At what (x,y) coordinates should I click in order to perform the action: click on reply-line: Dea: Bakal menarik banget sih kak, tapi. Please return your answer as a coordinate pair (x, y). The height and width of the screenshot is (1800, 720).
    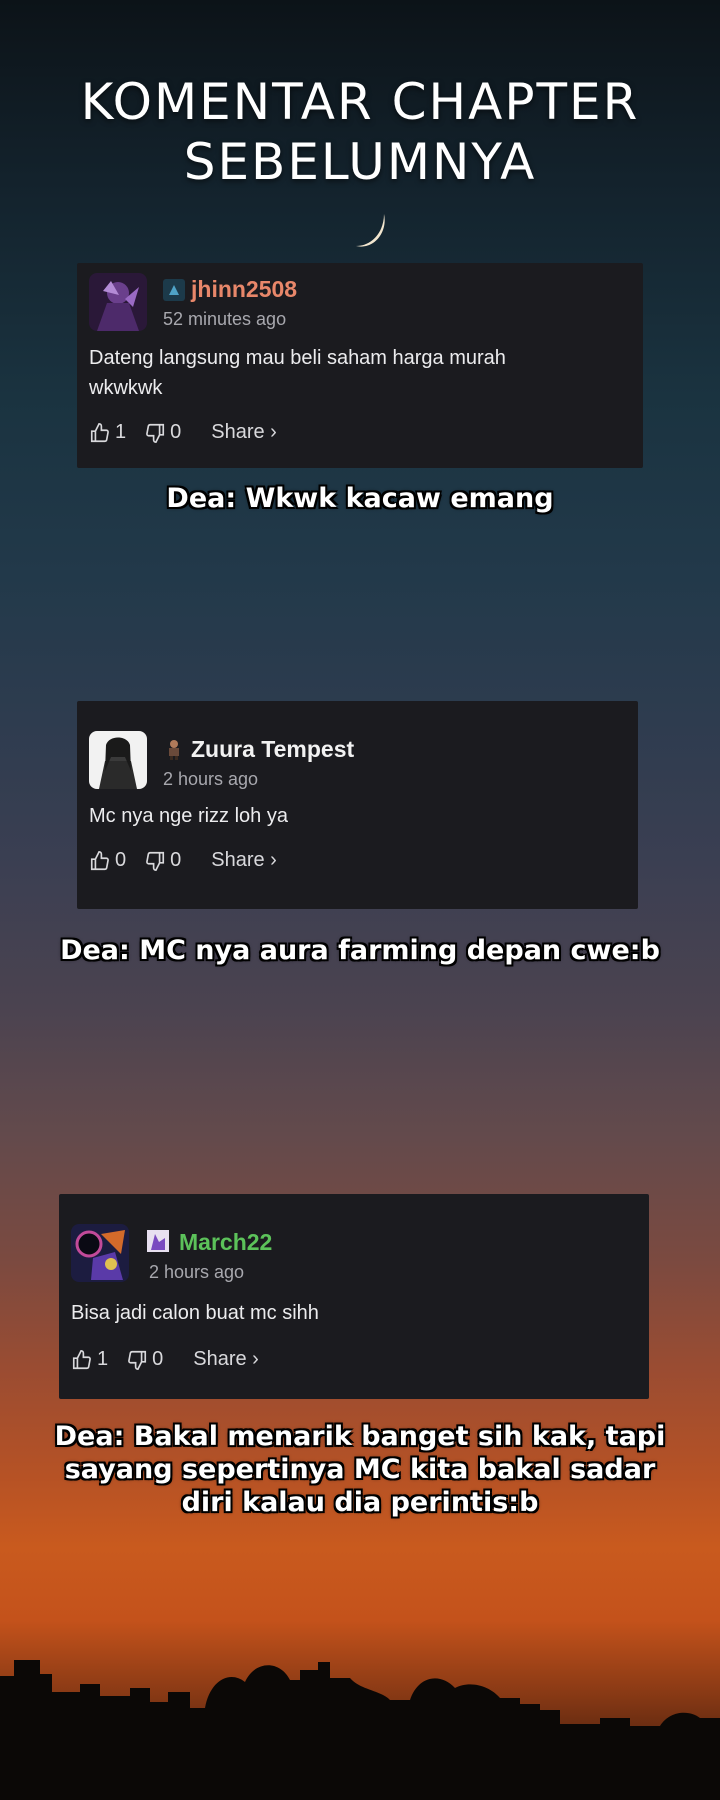
    Looking at the image, I should click on (360, 1436).